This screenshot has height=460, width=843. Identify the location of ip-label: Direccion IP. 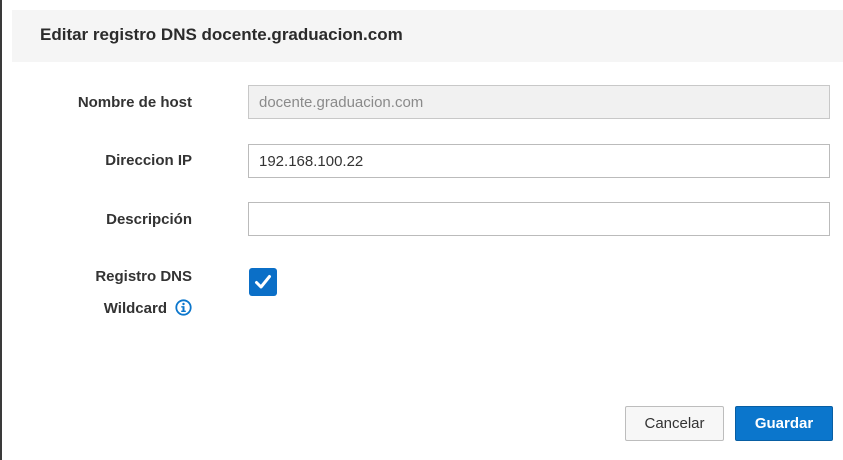
(148, 160).